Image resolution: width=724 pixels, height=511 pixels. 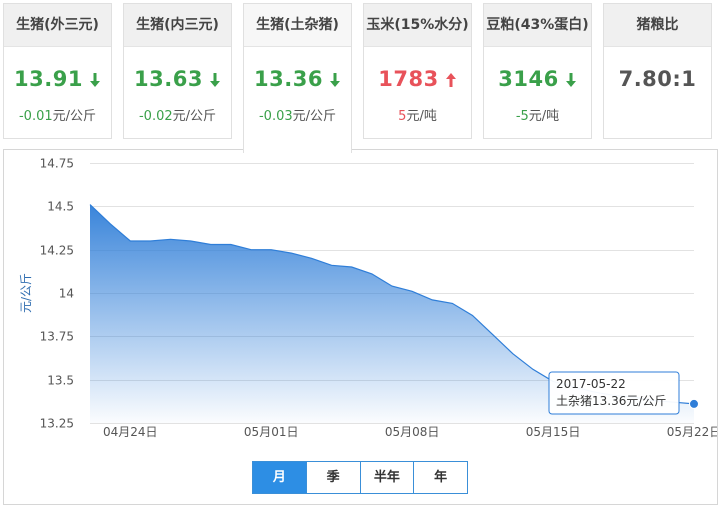 I want to click on tooltip-value: 土杂猪13.36元/公斤, so click(x=611, y=401).